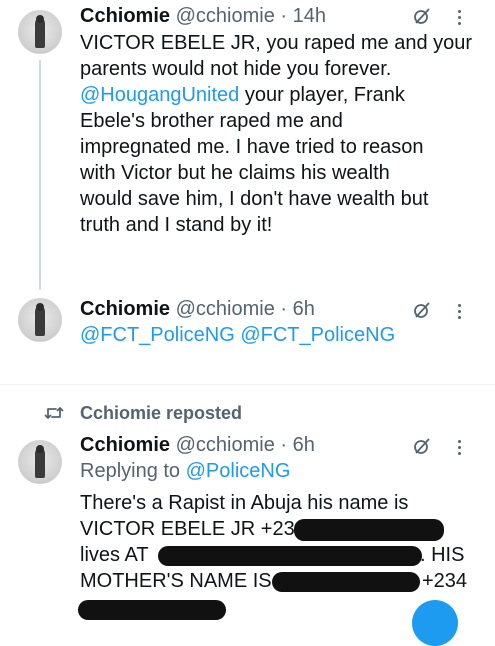  Describe the element at coordinates (252, 147) in the screenshot. I see `tweet-text-line: impregnated me. I have tried to reason` at that location.